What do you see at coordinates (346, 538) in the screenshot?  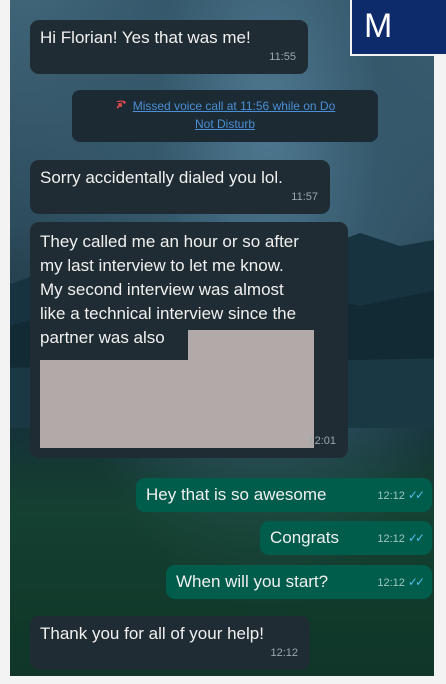 I see `message-bubble-outgoing: Congrats 12:12 ✓✓` at bounding box center [346, 538].